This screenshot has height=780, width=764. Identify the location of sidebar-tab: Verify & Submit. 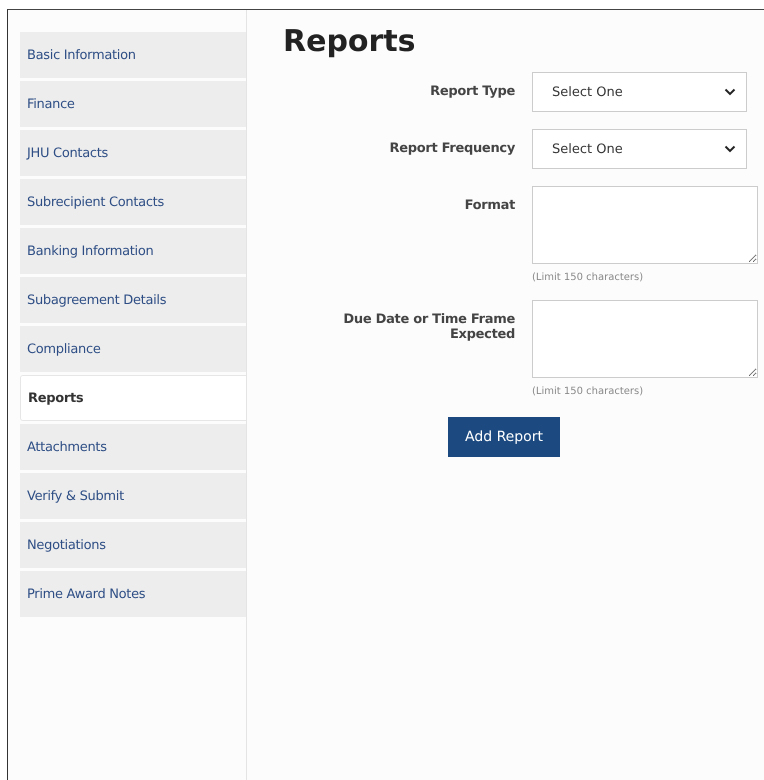
(133, 496).